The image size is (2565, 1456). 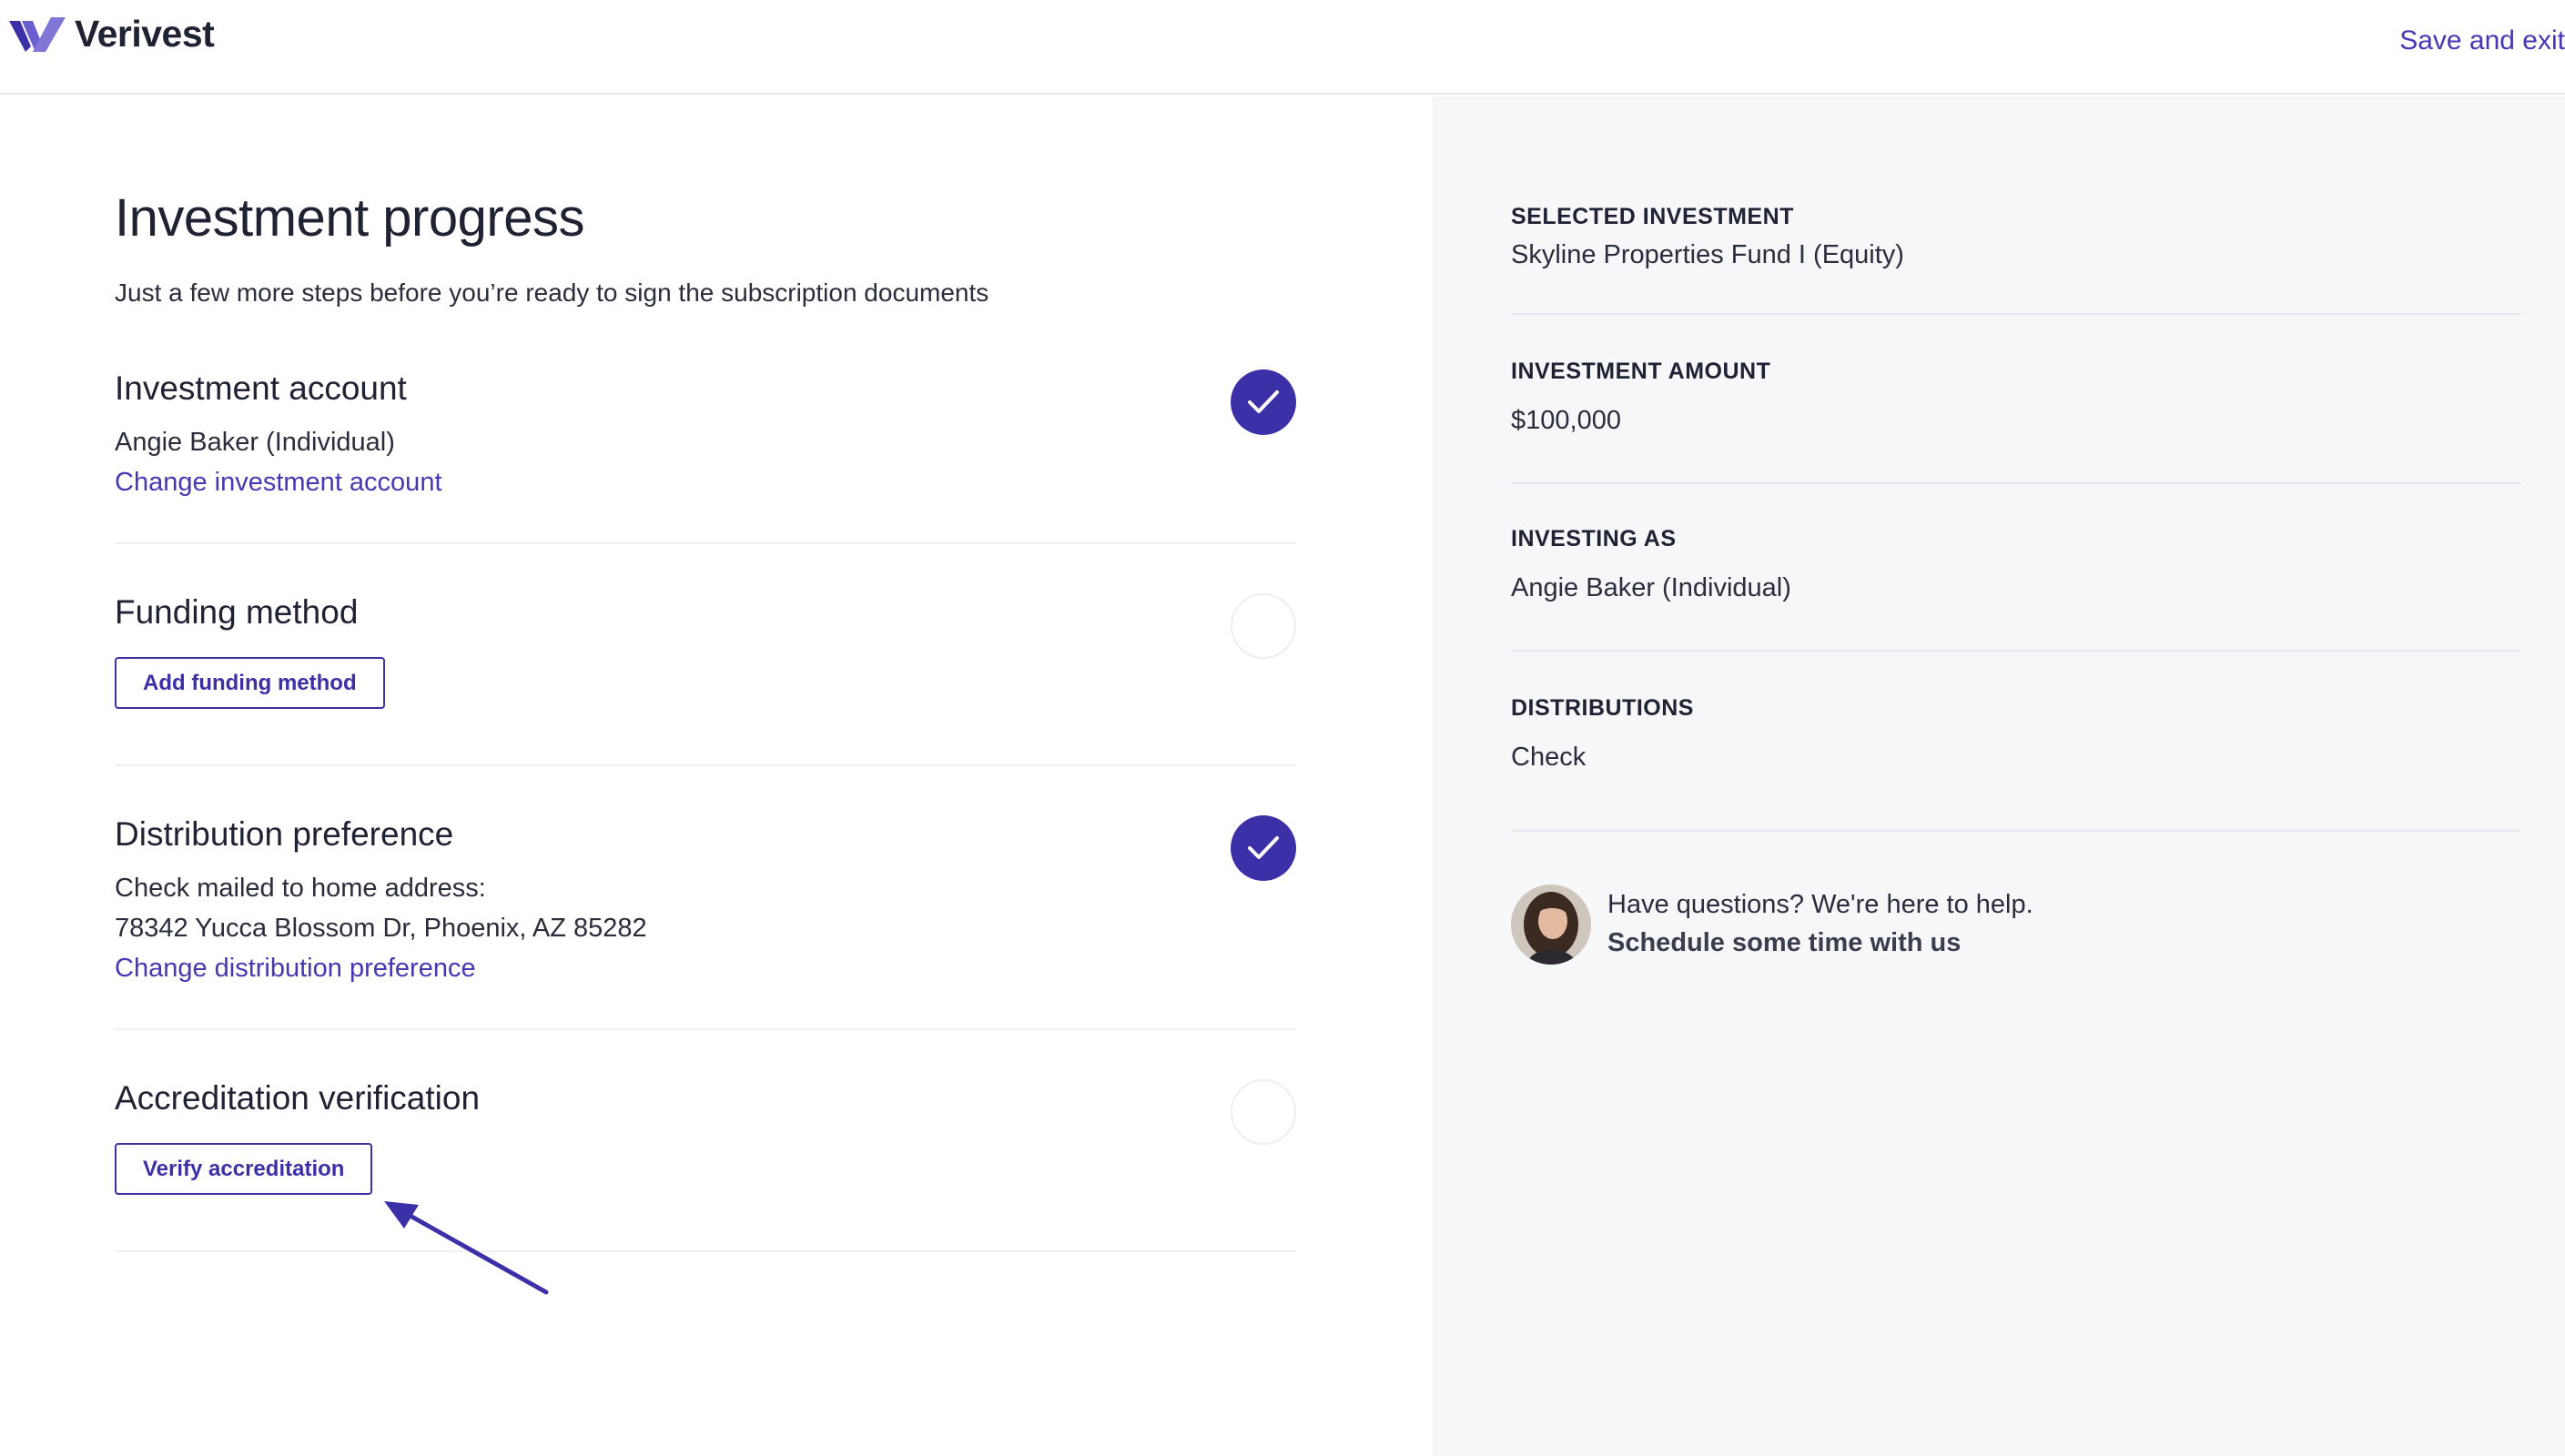 What do you see at coordinates (1551, 925) in the screenshot?
I see `advisor-avatar` at bounding box center [1551, 925].